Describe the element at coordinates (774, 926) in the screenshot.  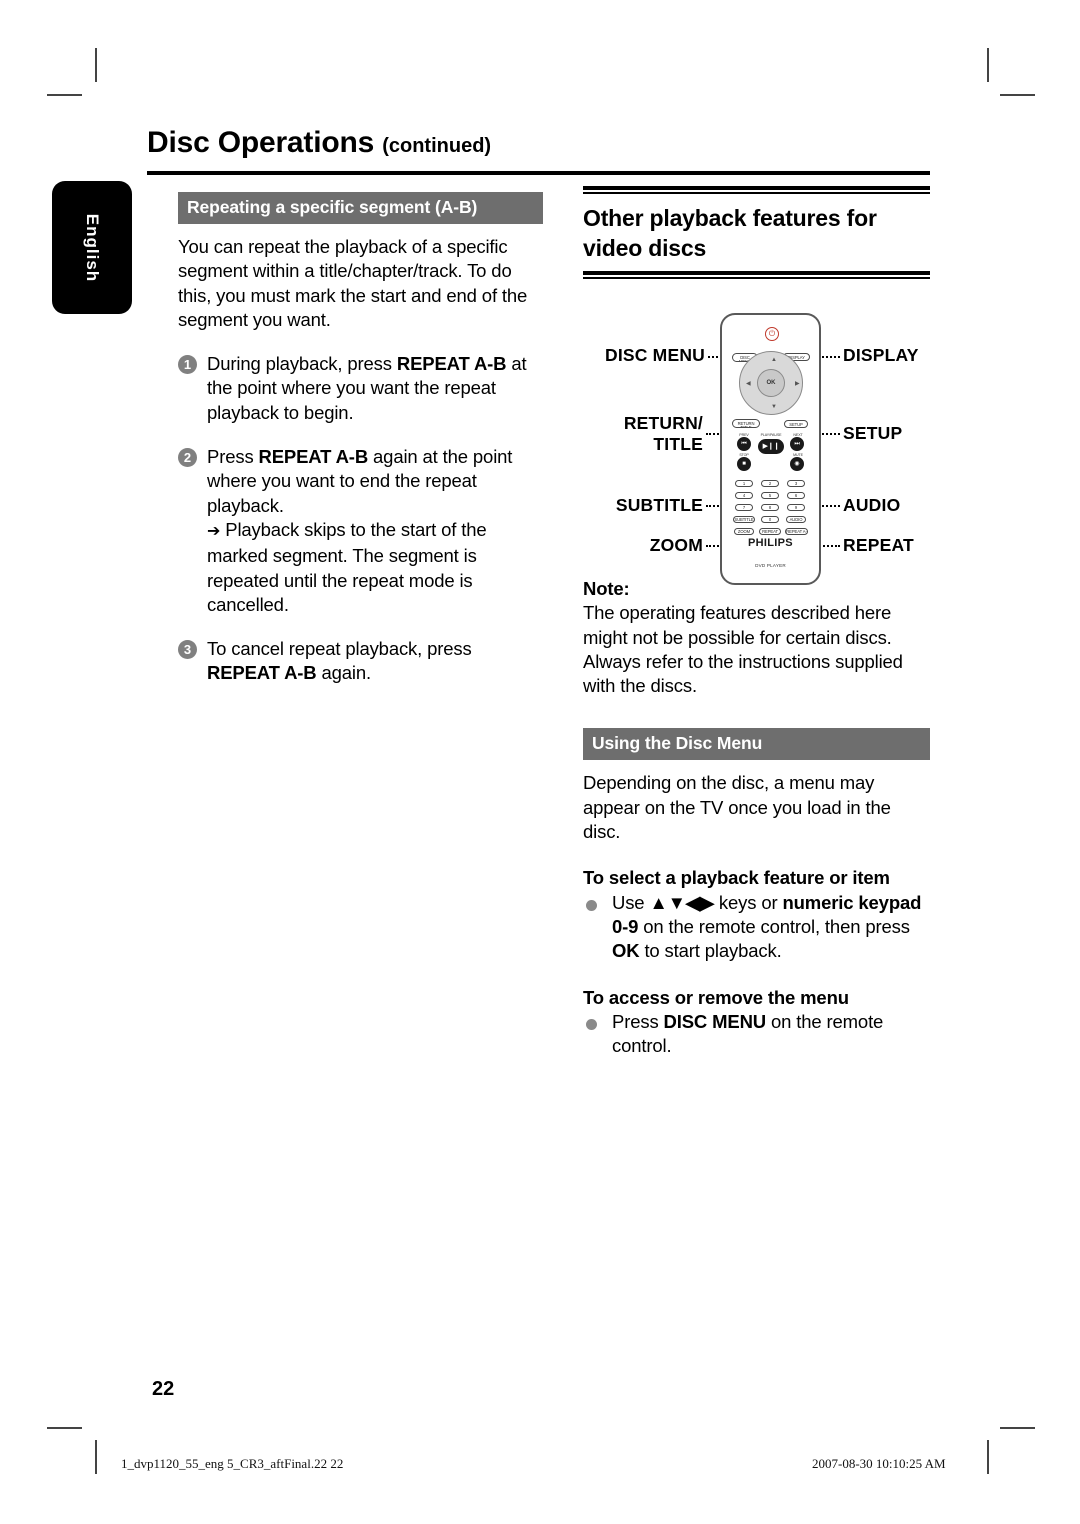
I see `select-post: on the remote control, then press` at that location.